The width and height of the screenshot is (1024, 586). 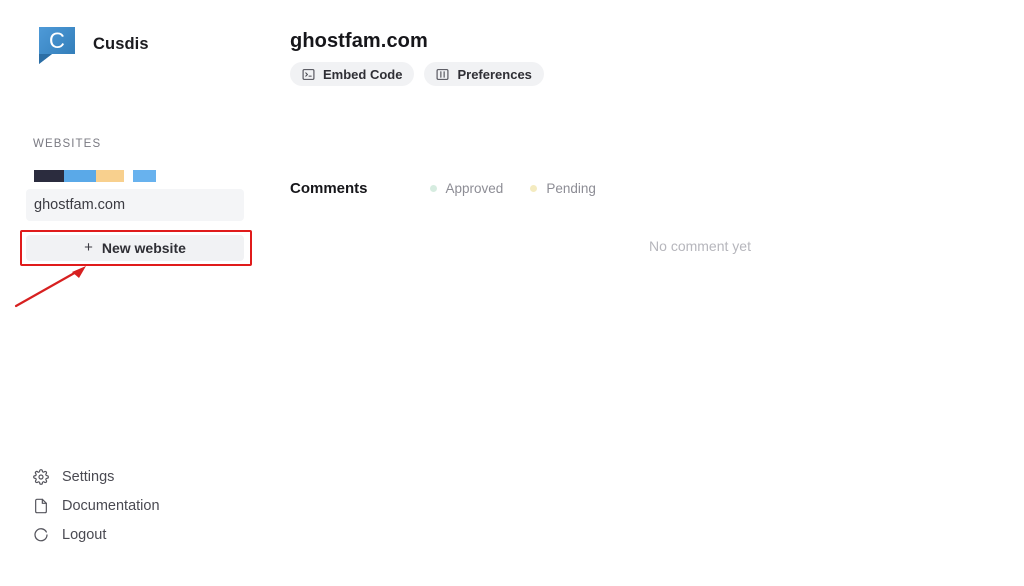 I want to click on preferences-label: Preferences, so click(x=494, y=74).